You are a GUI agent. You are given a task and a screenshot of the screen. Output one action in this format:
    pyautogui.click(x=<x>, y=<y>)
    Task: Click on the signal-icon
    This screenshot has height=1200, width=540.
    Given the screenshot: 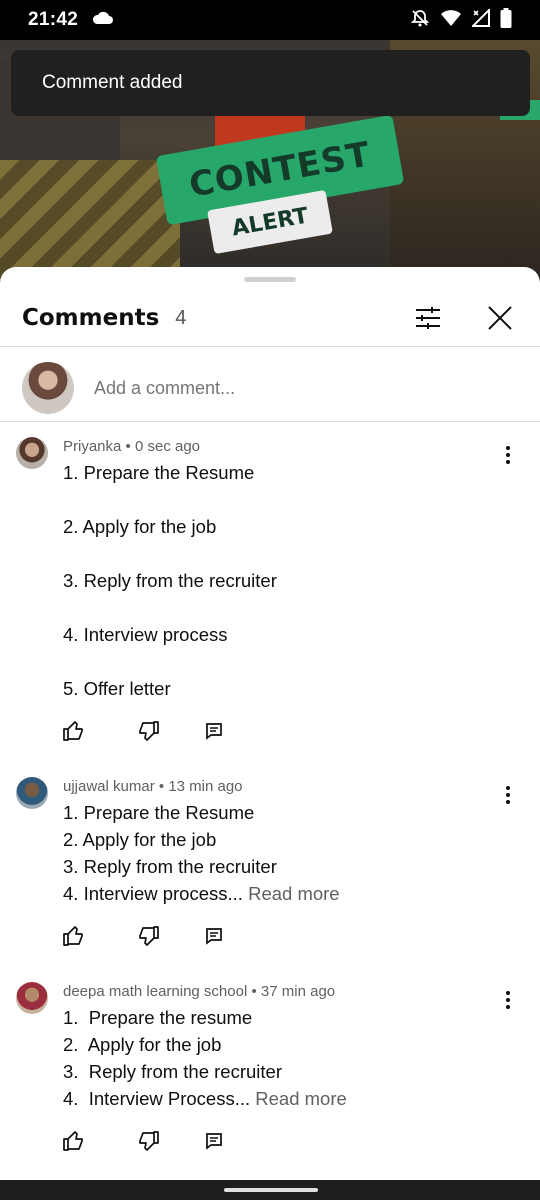 What is the action you would take?
    pyautogui.click(x=480, y=19)
    